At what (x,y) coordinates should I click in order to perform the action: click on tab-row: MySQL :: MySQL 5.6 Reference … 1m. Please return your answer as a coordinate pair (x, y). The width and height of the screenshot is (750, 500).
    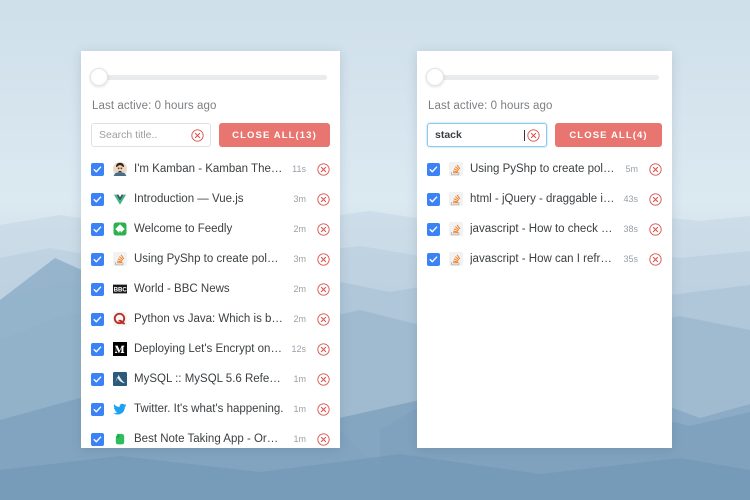
    Looking at the image, I should click on (210, 379).